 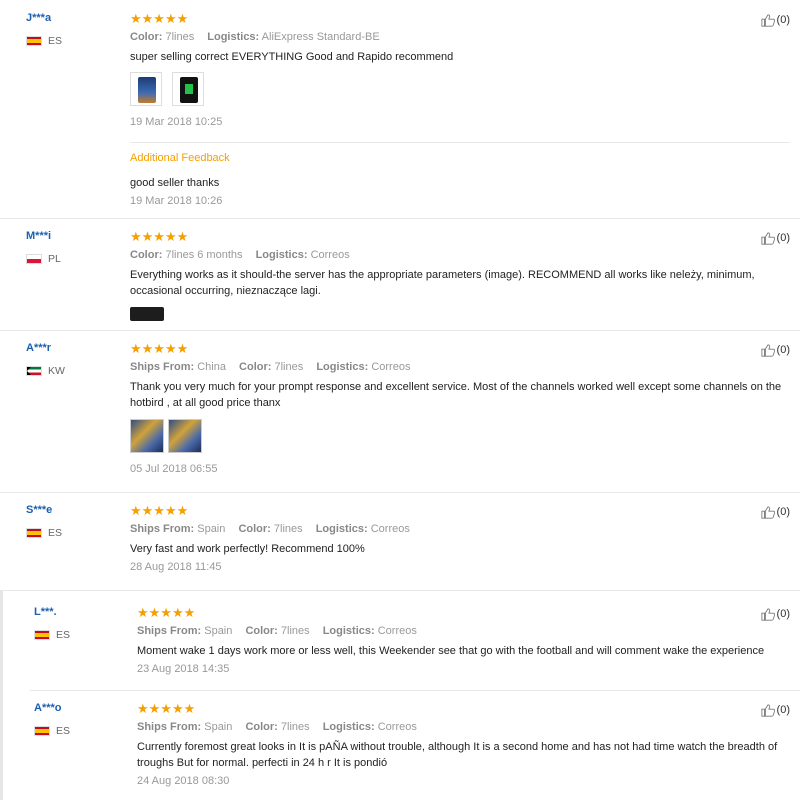 I want to click on reviewer-name: A***o, so click(x=48, y=708).